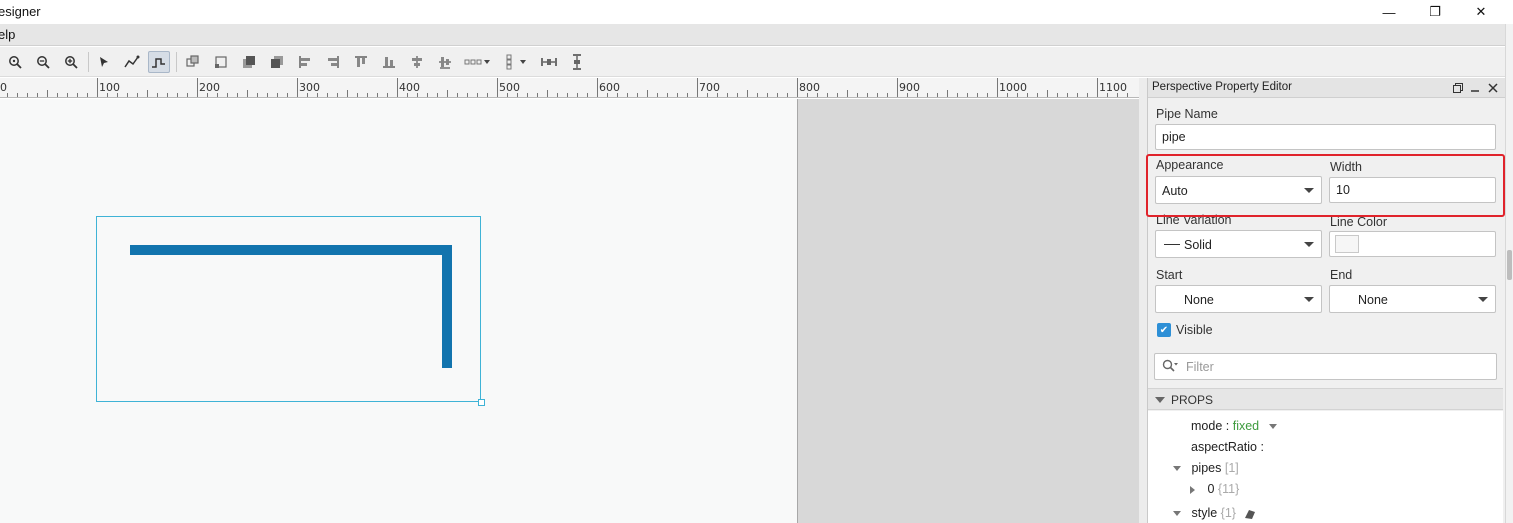 The width and height of the screenshot is (1513, 523). I want to click on align-bottom-button, so click(389, 62).